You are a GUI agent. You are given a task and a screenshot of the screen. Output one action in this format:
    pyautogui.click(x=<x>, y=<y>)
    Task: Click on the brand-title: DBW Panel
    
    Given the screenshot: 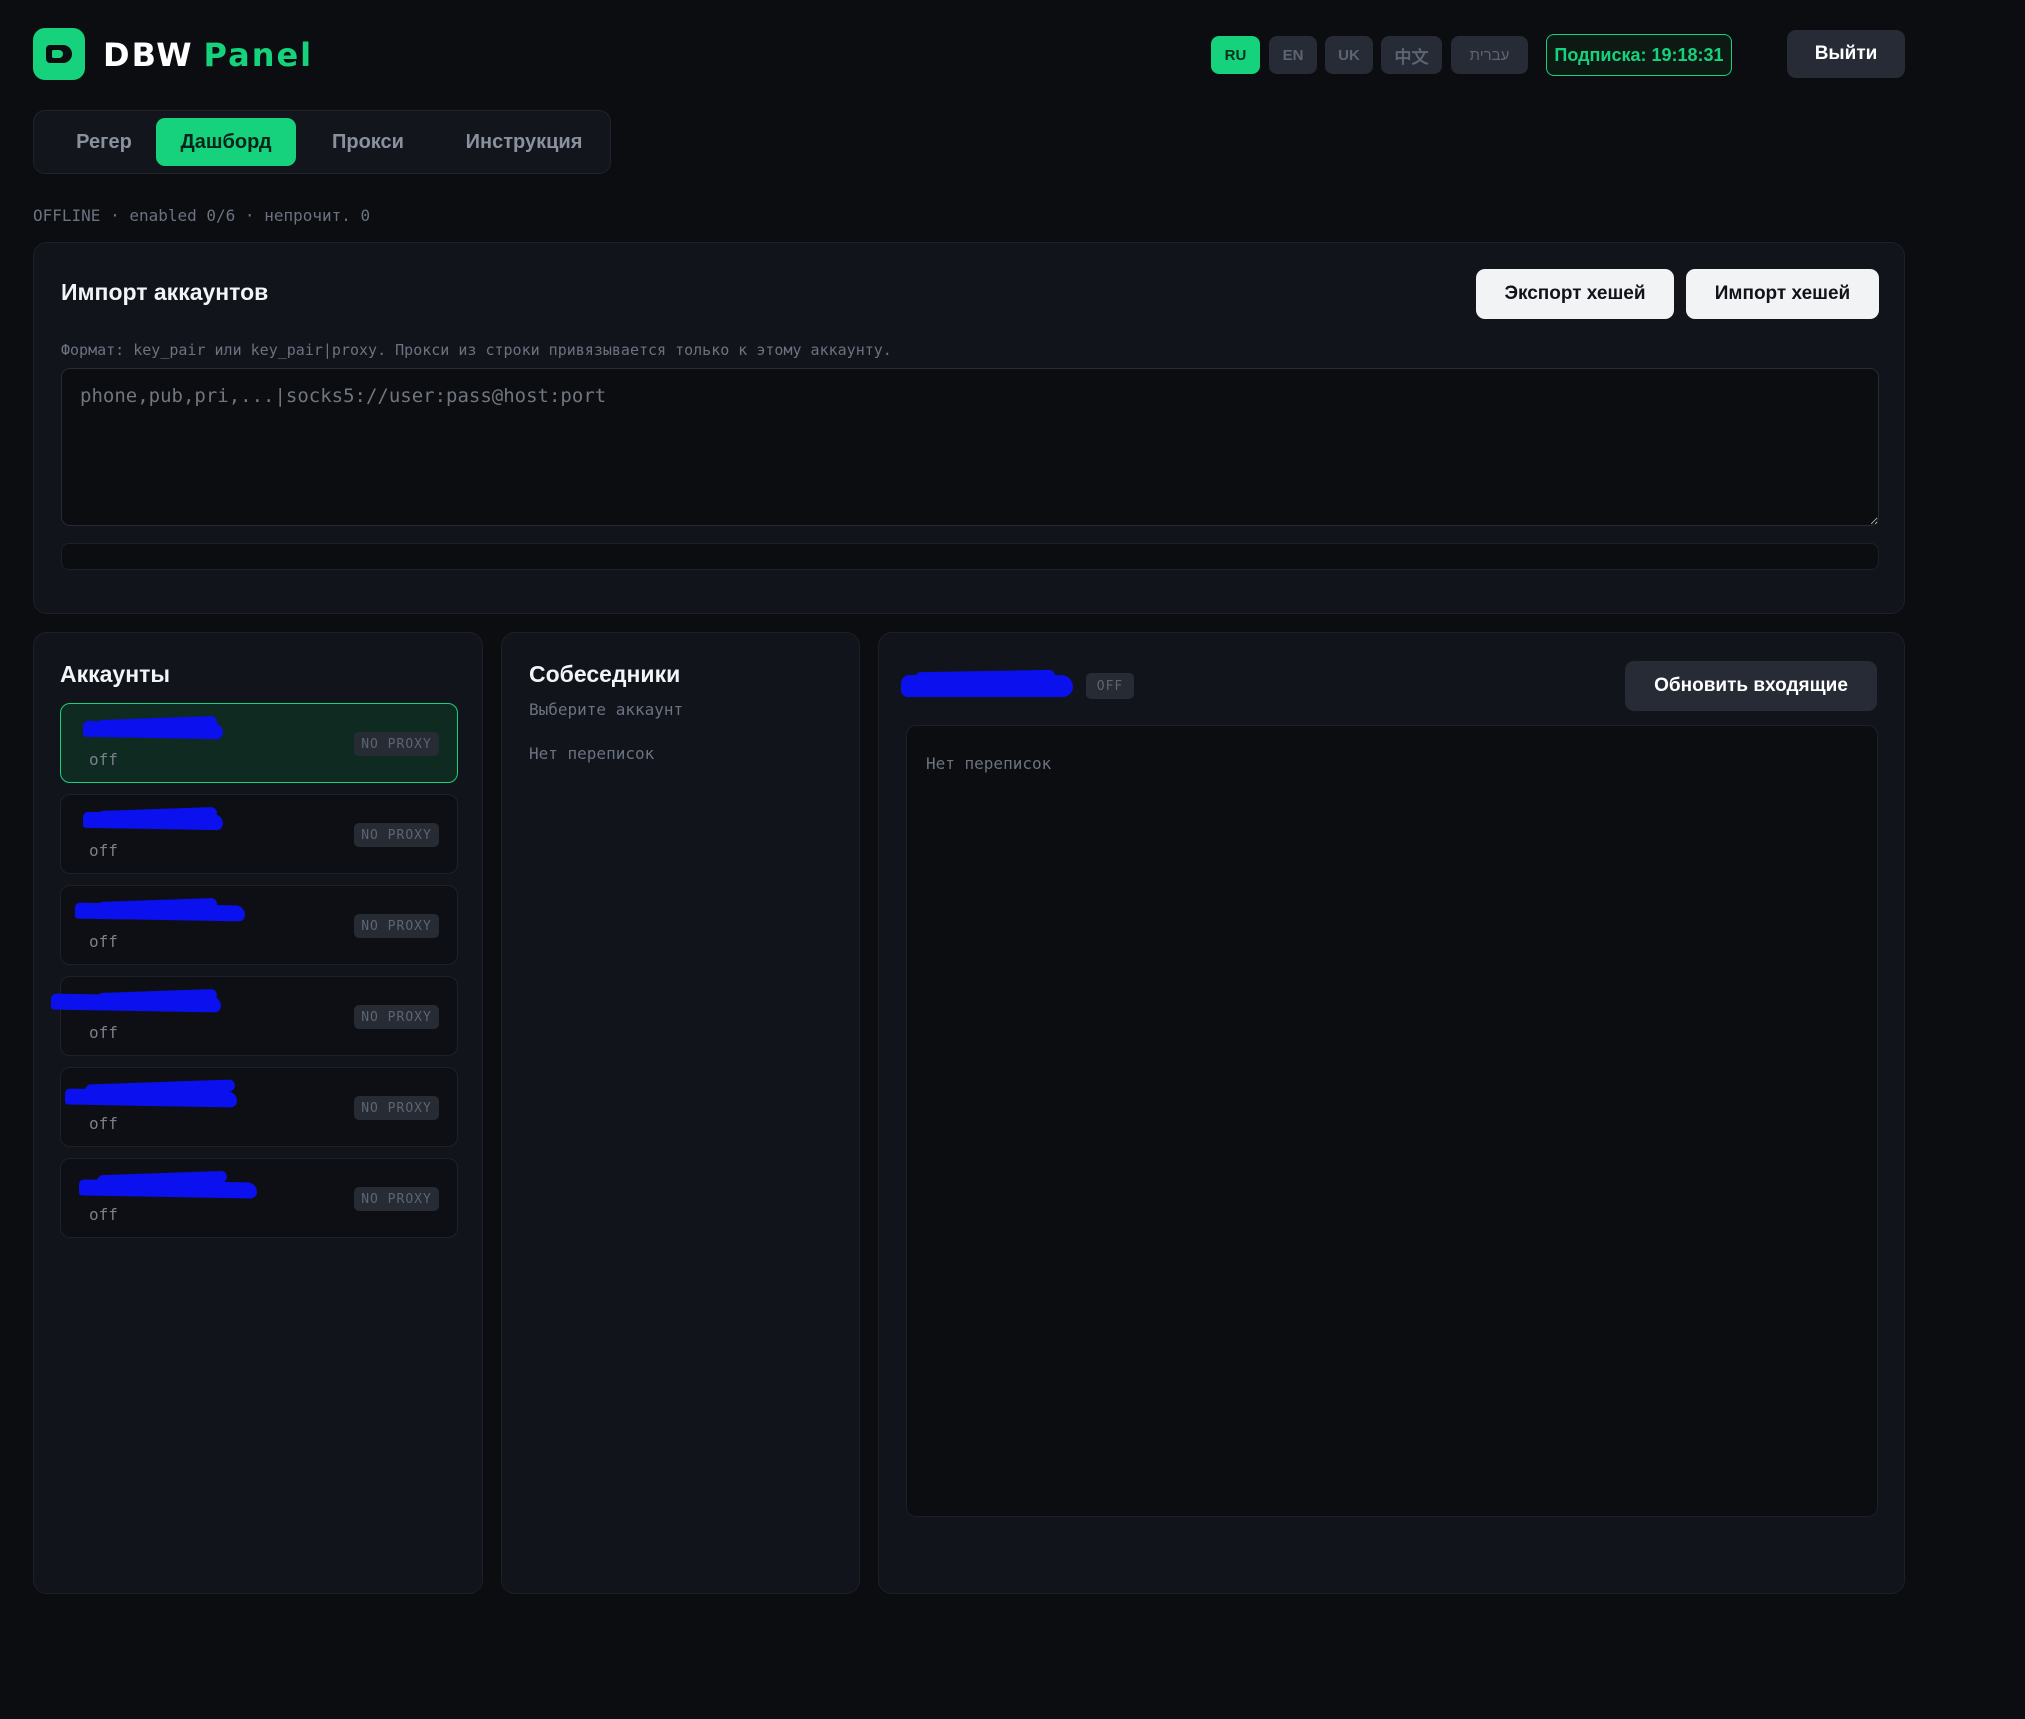 What is the action you would take?
    pyautogui.click(x=208, y=55)
    